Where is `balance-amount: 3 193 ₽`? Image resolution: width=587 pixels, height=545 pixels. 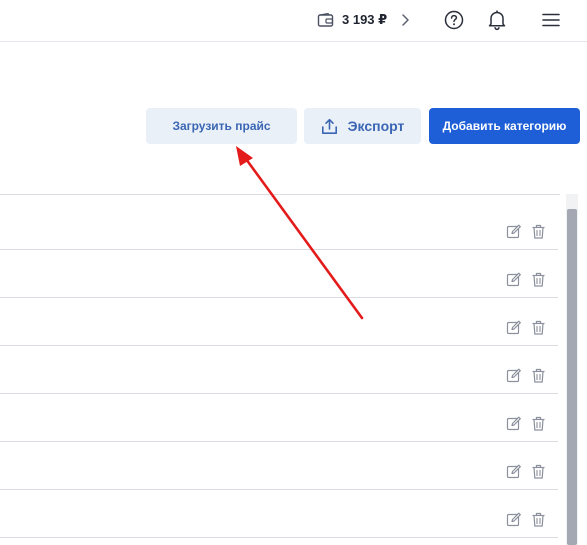
balance-amount: 3 193 ₽ is located at coordinates (365, 19).